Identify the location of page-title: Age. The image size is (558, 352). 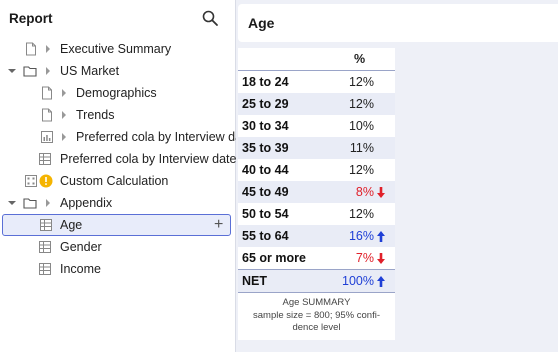
(261, 23).